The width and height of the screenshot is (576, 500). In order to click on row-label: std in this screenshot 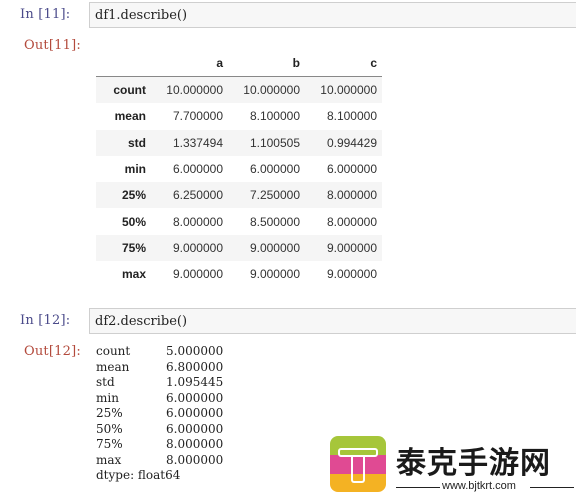, I will do `click(137, 142)`.